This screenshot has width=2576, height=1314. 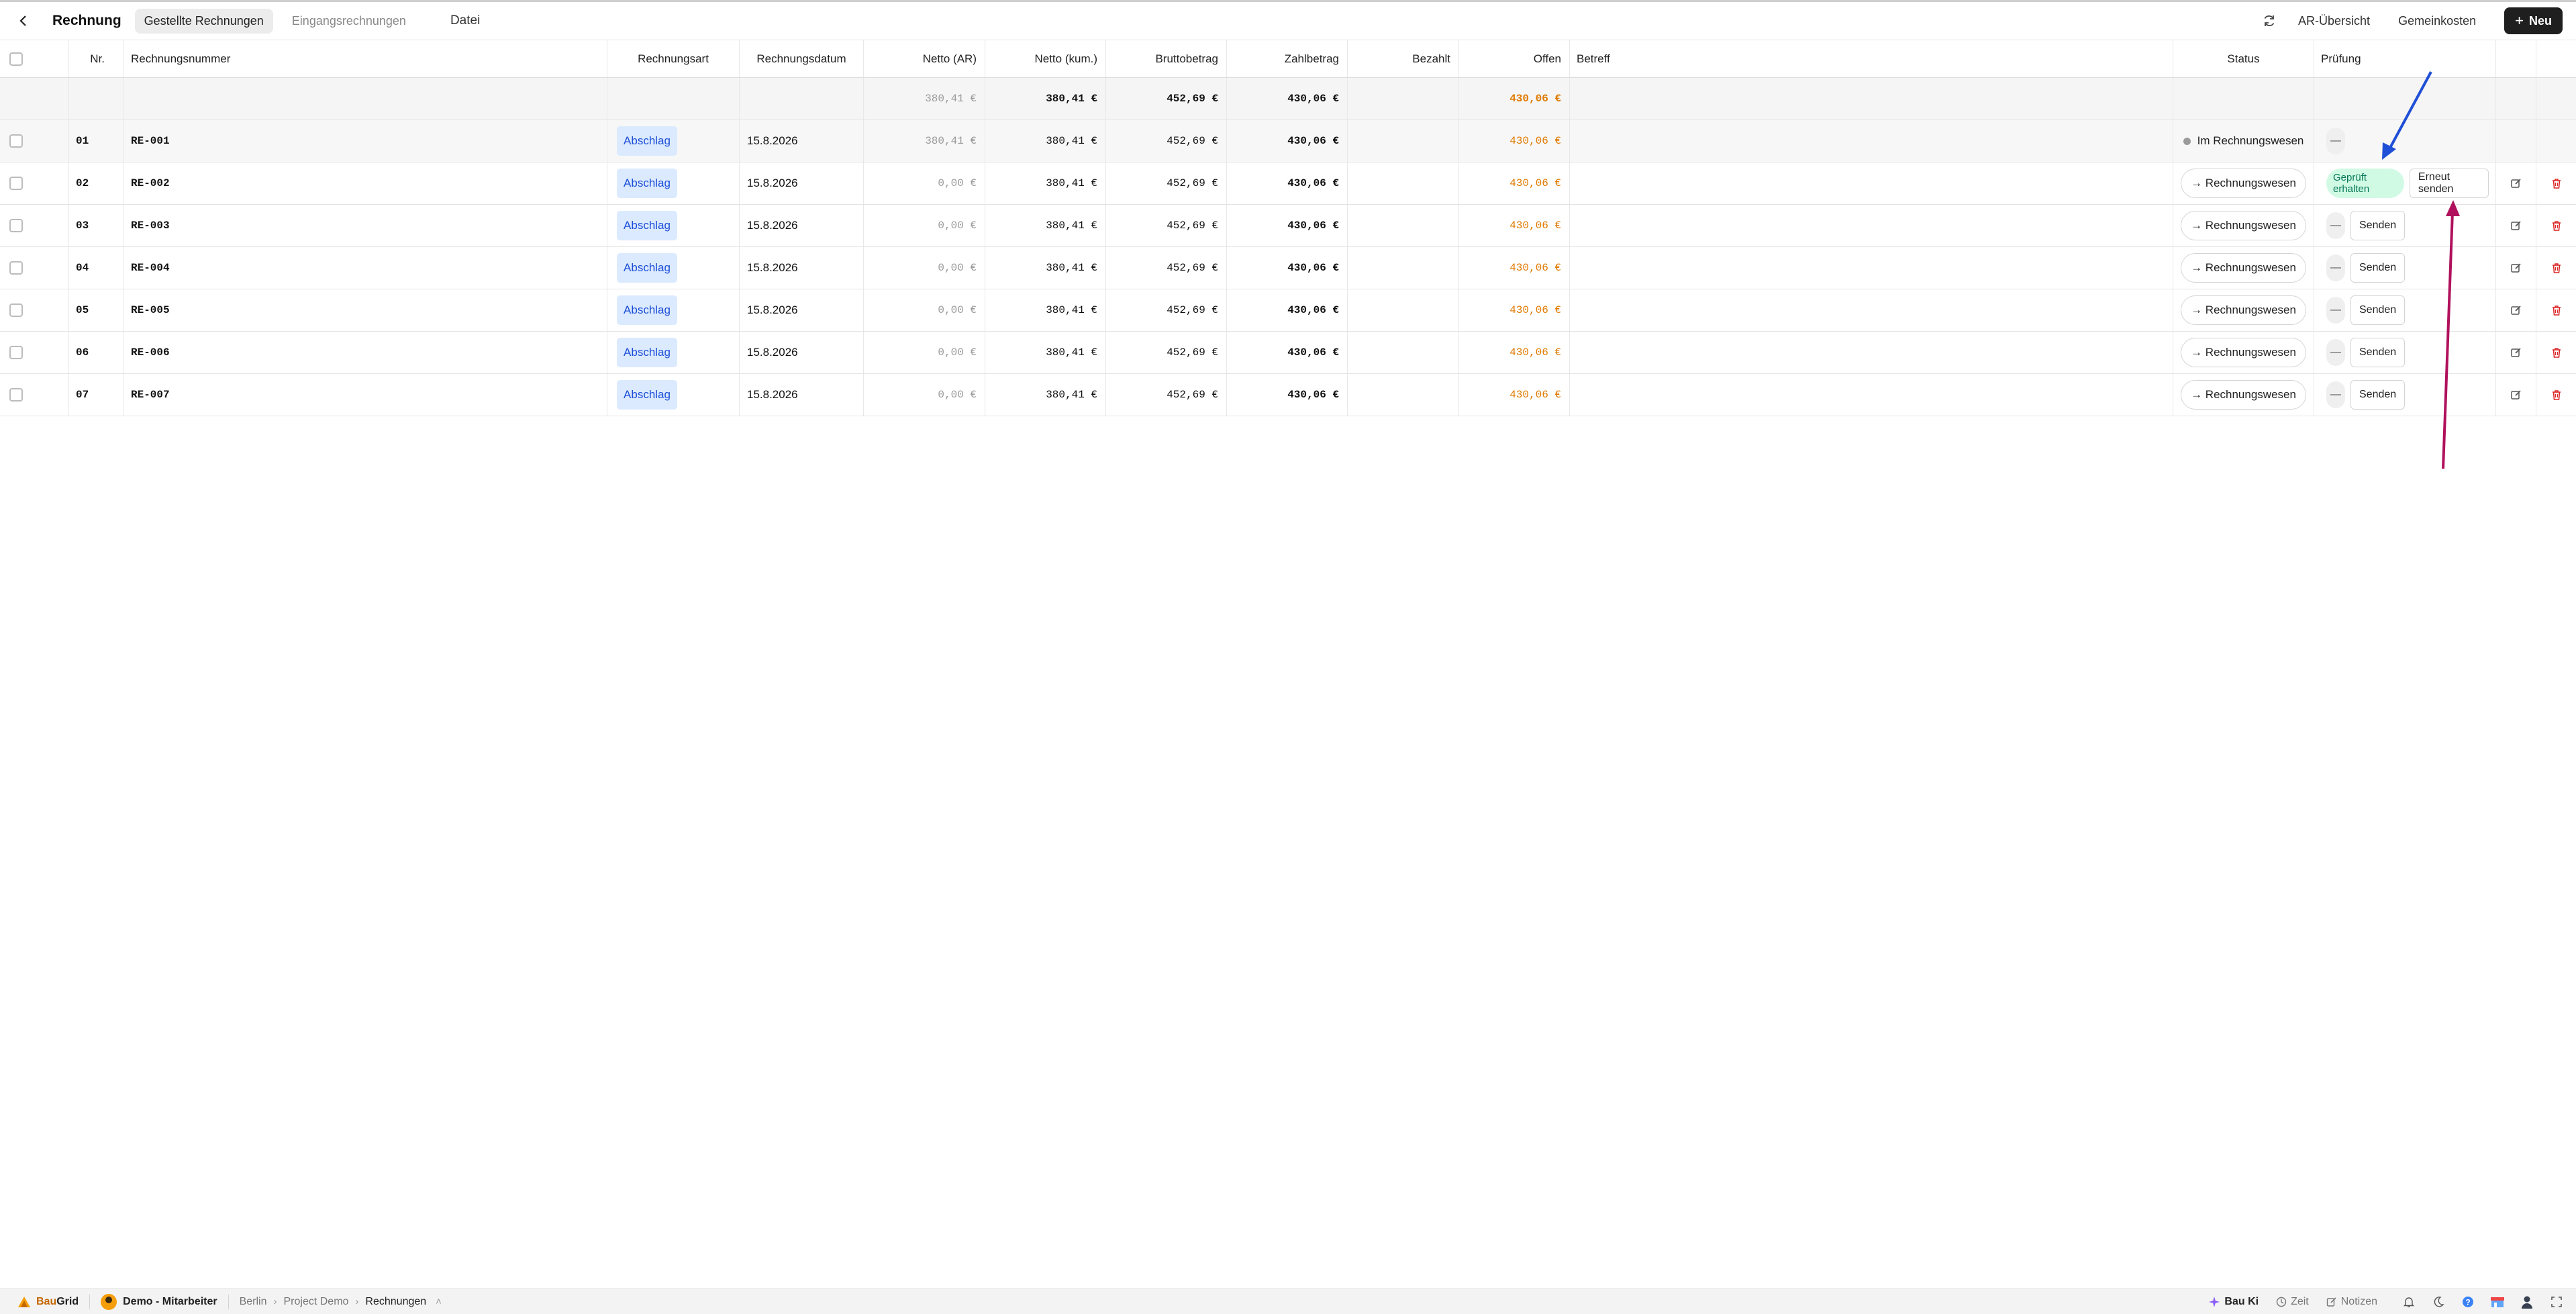 What do you see at coordinates (2519, 20) in the screenshot?
I see `plus-icon: +` at bounding box center [2519, 20].